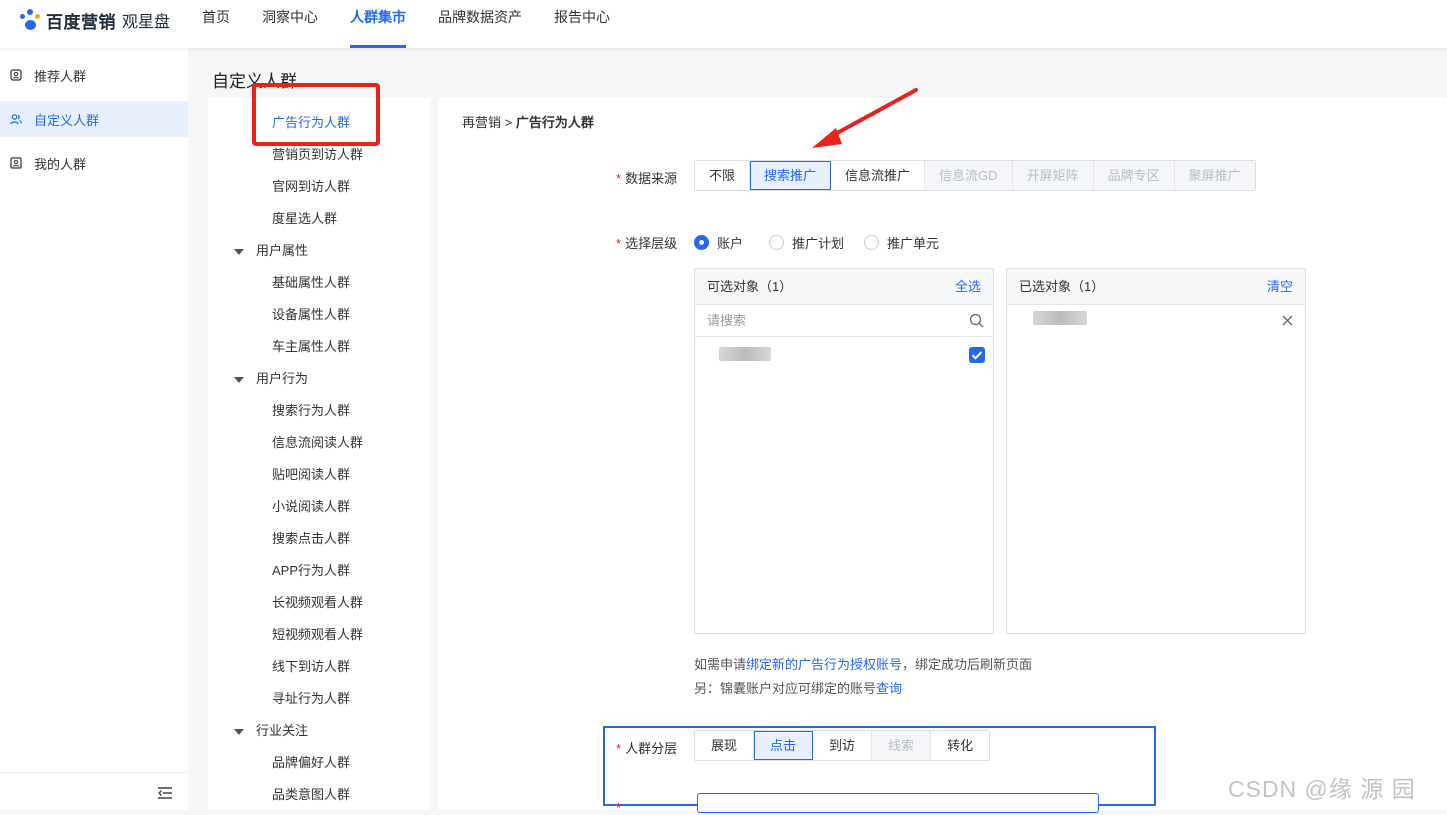 This screenshot has width=1447, height=815. Describe the element at coordinates (960, 745) in the screenshot. I see `layer-option-conversion: 转化` at that location.